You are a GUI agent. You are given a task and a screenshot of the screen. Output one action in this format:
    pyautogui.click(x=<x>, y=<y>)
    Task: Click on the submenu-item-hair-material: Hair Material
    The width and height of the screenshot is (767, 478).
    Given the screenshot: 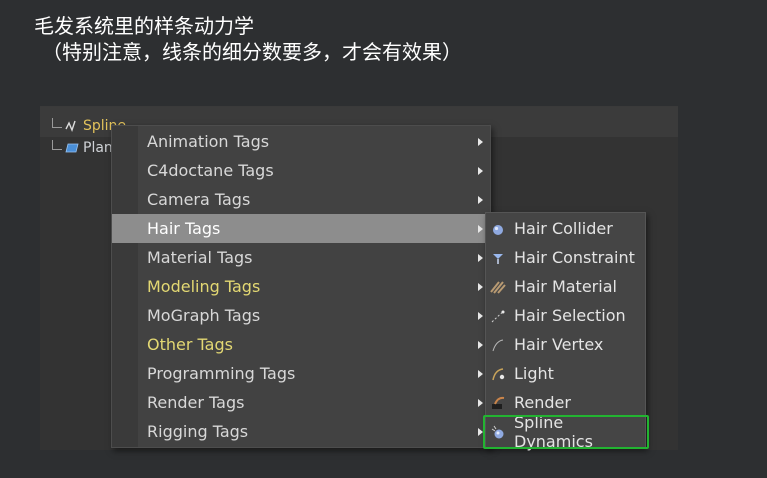 What is the action you would take?
    pyautogui.click(x=565, y=286)
    